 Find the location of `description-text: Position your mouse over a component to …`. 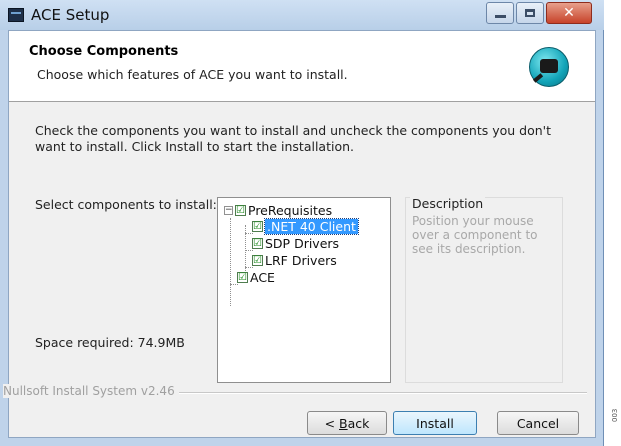

description-text: Position your mouse over a component to … is located at coordinates (475, 235).